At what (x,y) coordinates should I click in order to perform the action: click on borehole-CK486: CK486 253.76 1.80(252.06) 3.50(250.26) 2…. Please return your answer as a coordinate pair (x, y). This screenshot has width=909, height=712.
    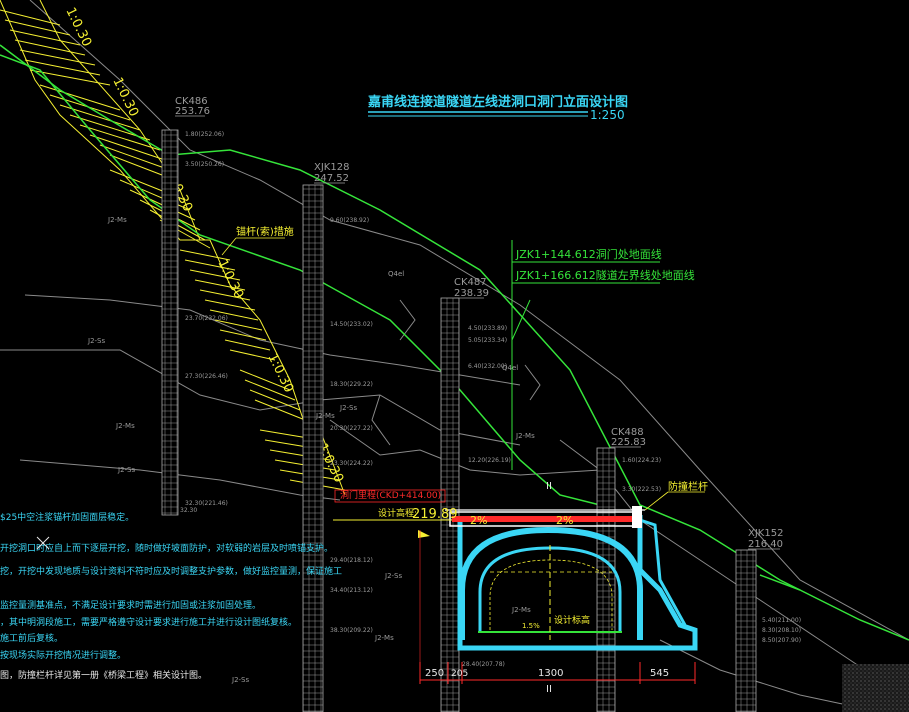
    Looking at the image, I should click on (194, 306).